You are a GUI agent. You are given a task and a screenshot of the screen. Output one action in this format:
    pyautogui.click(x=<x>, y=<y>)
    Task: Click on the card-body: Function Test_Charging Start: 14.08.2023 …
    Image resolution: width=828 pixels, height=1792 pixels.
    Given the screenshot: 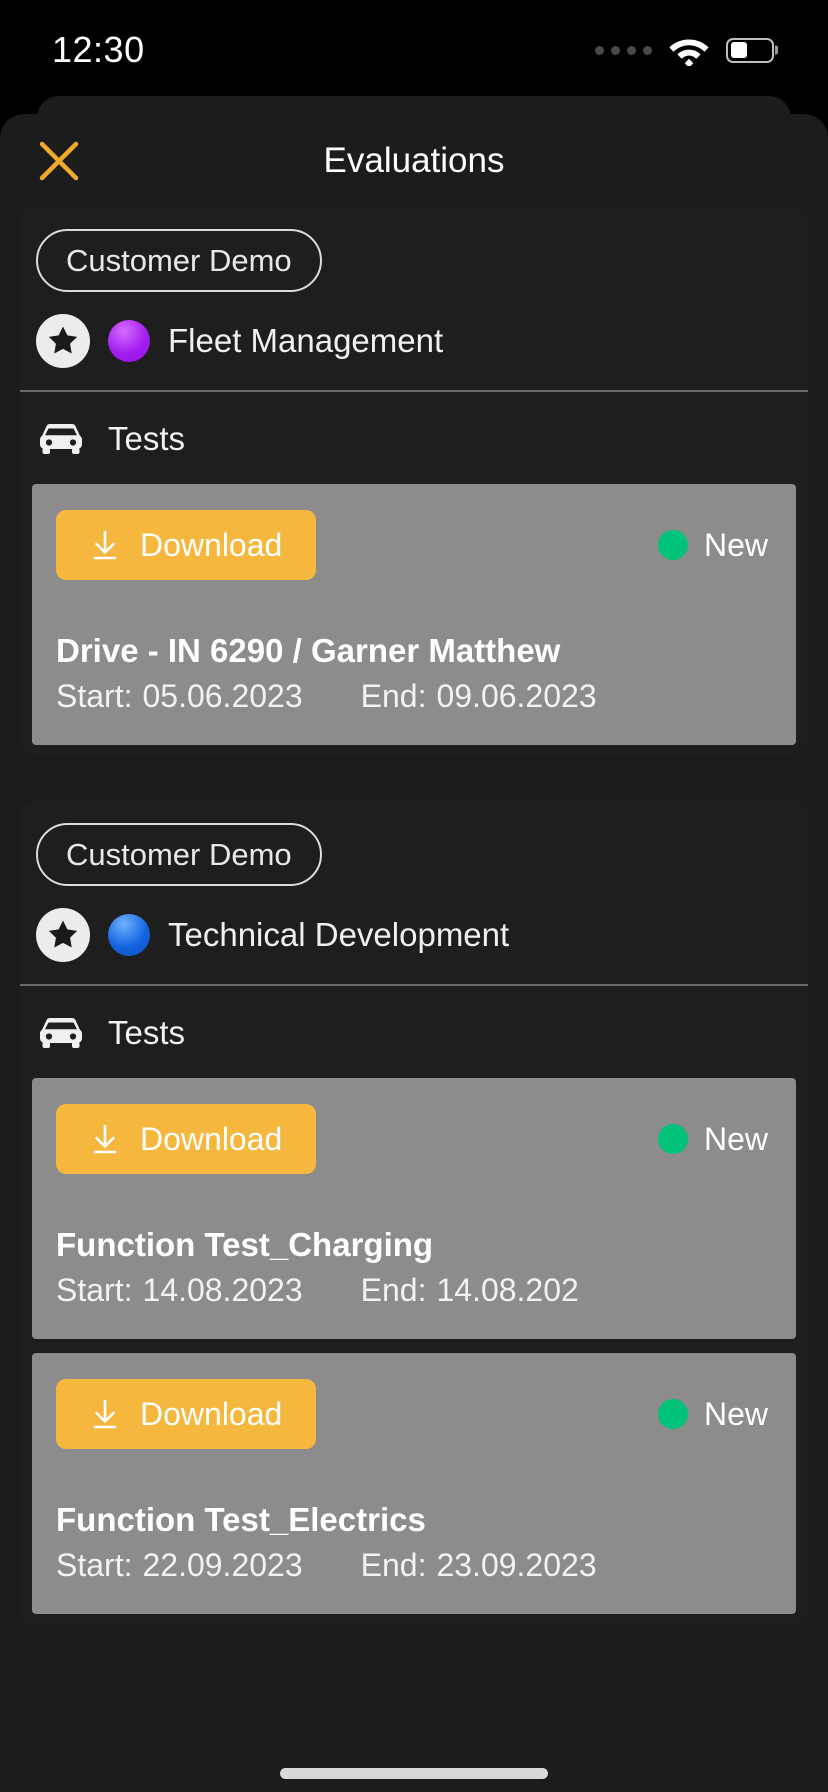 What is the action you would take?
    pyautogui.click(x=414, y=1267)
    